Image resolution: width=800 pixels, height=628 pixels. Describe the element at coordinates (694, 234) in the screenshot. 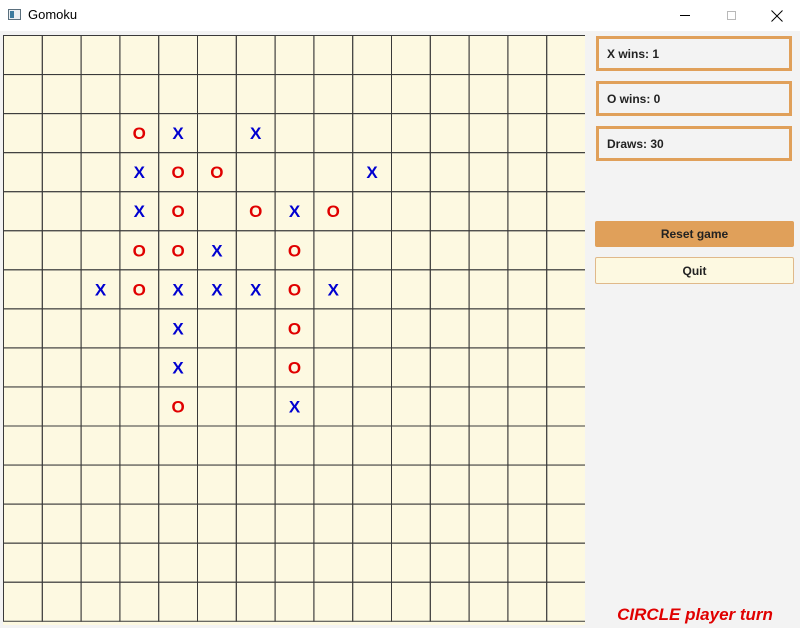

I see `reset-game-button: Reset game` at that location.